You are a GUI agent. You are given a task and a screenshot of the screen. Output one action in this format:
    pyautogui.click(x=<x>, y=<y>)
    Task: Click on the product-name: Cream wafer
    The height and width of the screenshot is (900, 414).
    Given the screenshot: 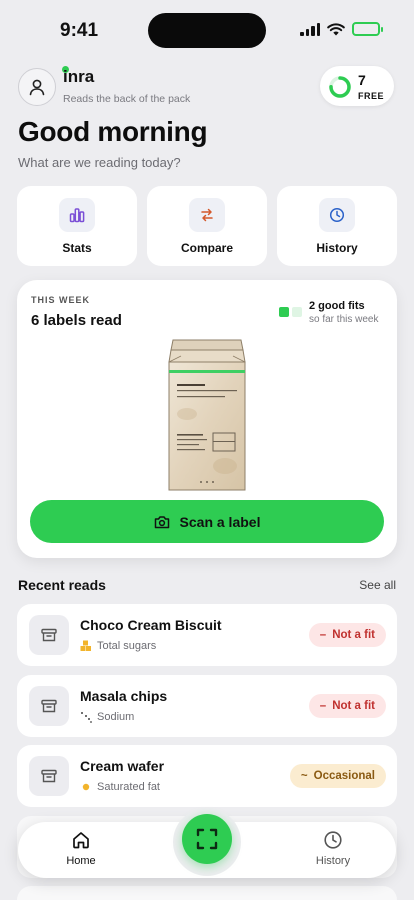 What is the action you would take?
    pyautogui.click(x=122, y=766)
    